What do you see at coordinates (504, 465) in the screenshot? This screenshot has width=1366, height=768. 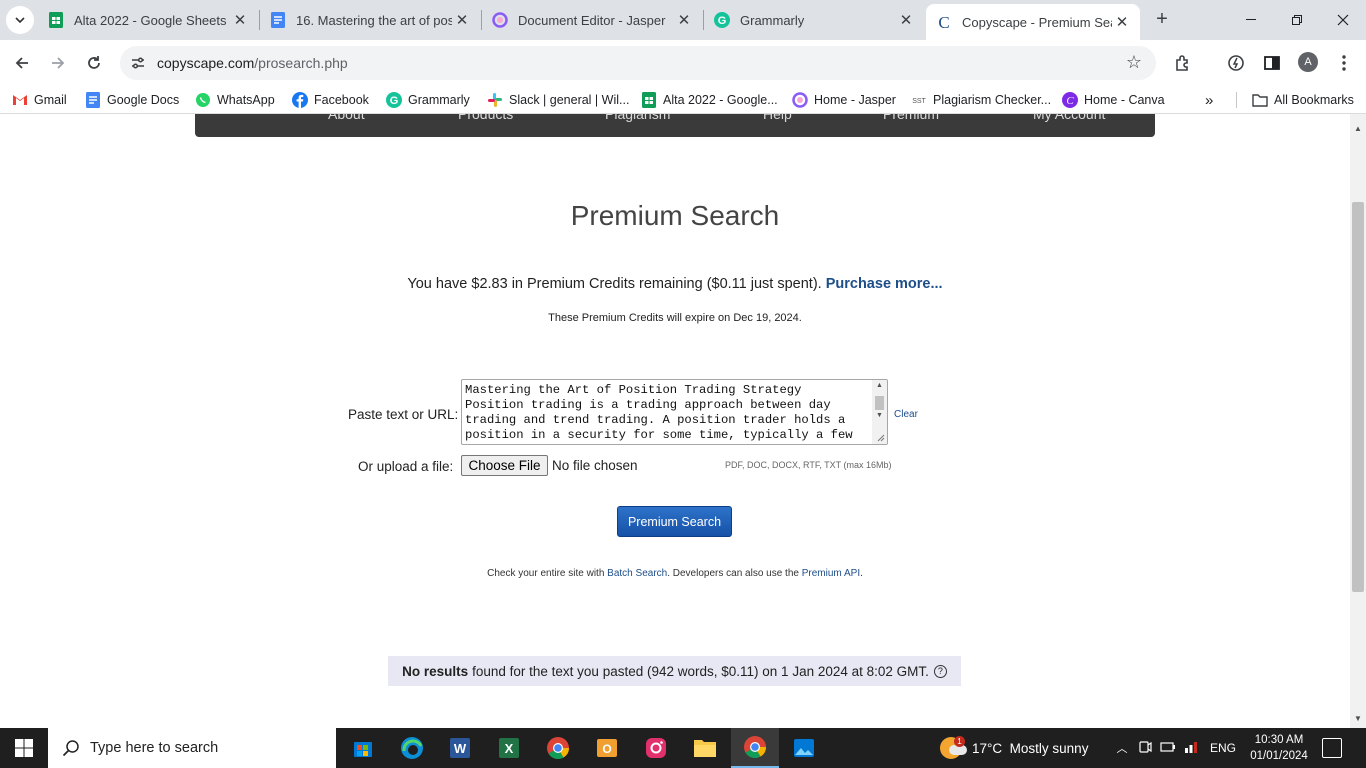 I see `choose-file-button: Choose File` at bounding box center [504, 465].